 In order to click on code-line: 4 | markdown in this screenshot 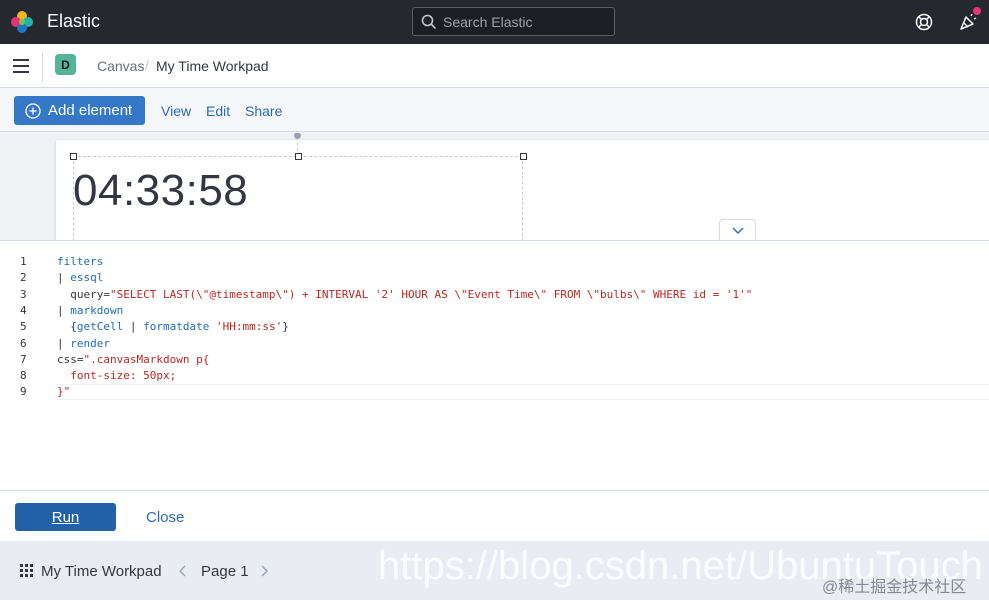, I will do `click(494, 311)`.